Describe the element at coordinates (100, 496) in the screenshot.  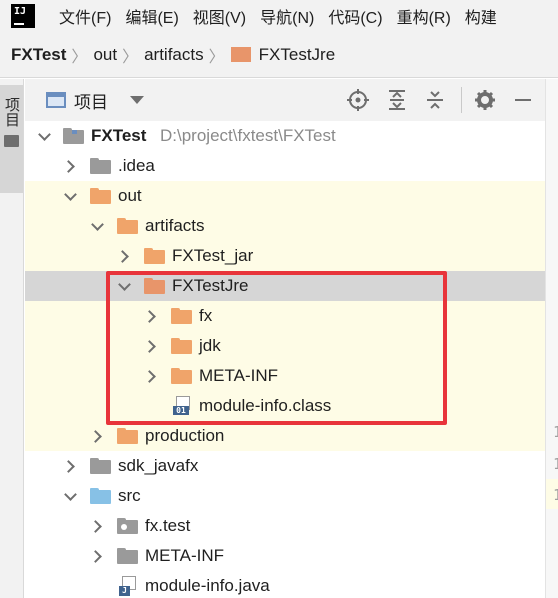
I see `source-folder-icon` at that location.